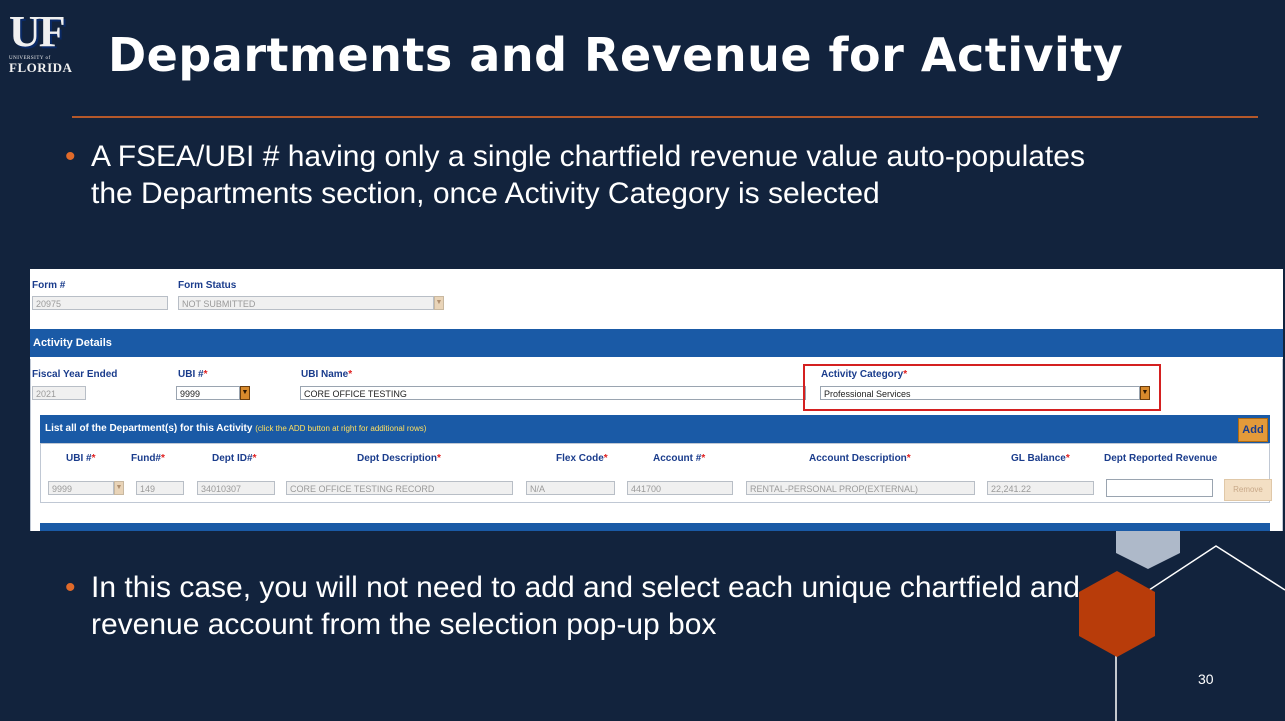 This screenshot has width=1285, height=721. Describe the element at coordinates (1182, 626) in the screenshot. I see `decorative-shapes` at that location.